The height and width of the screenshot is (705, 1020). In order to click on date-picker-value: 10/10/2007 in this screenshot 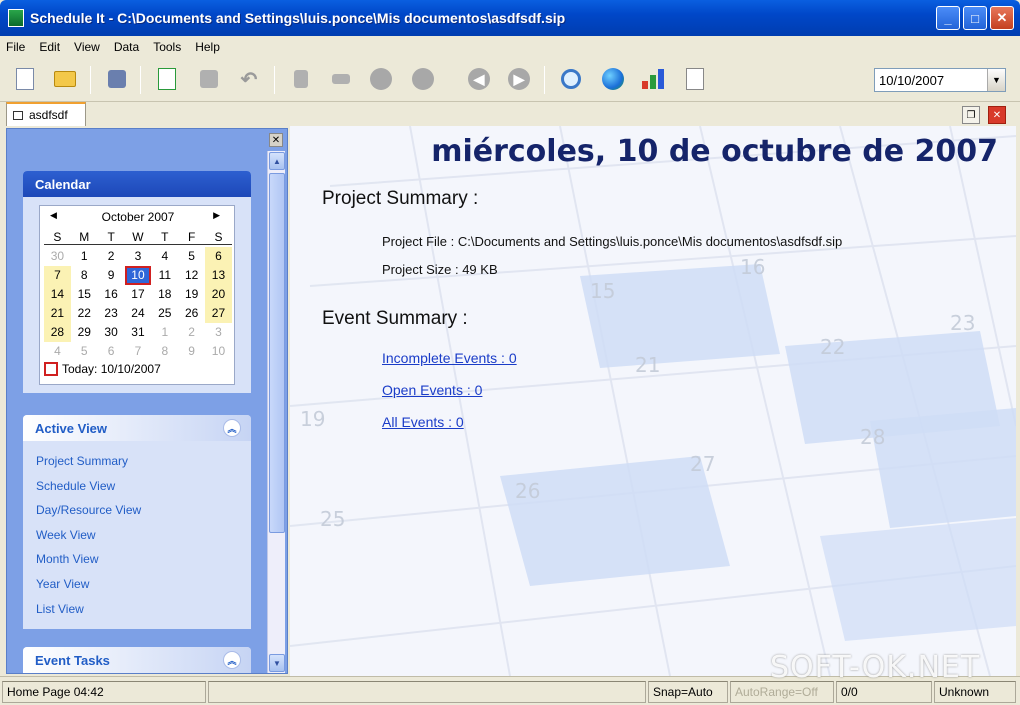, I will do `click(931, 80)`.